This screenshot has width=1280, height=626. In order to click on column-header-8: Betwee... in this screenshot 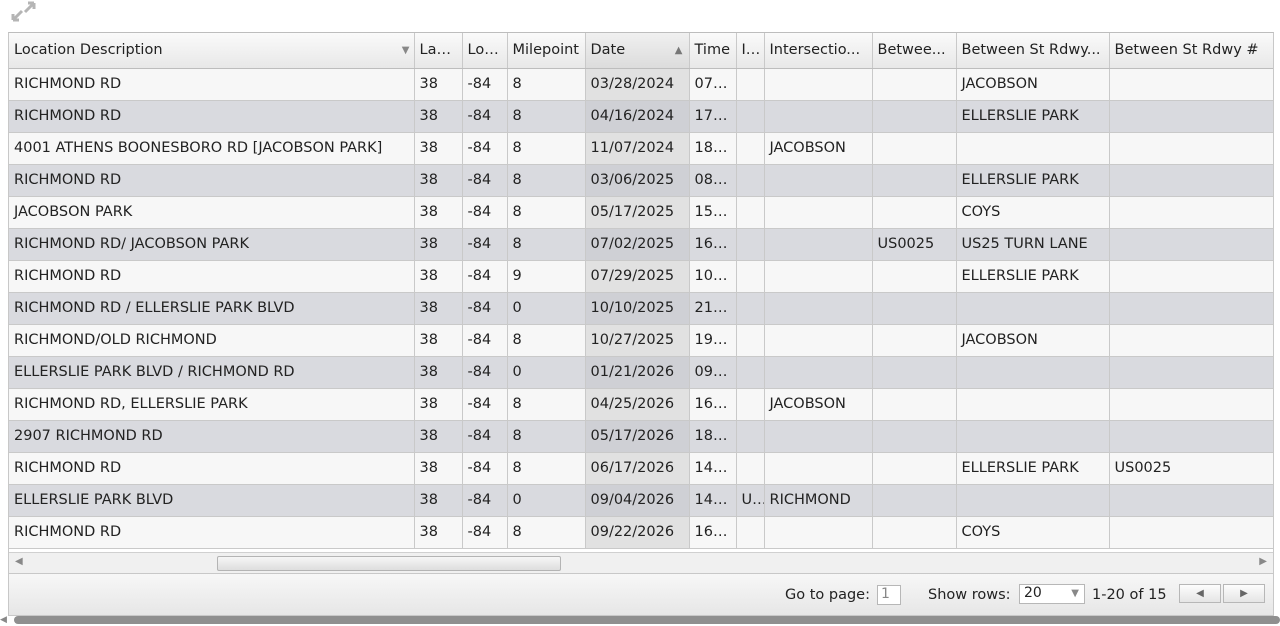, I will do `click(914, 51)`.